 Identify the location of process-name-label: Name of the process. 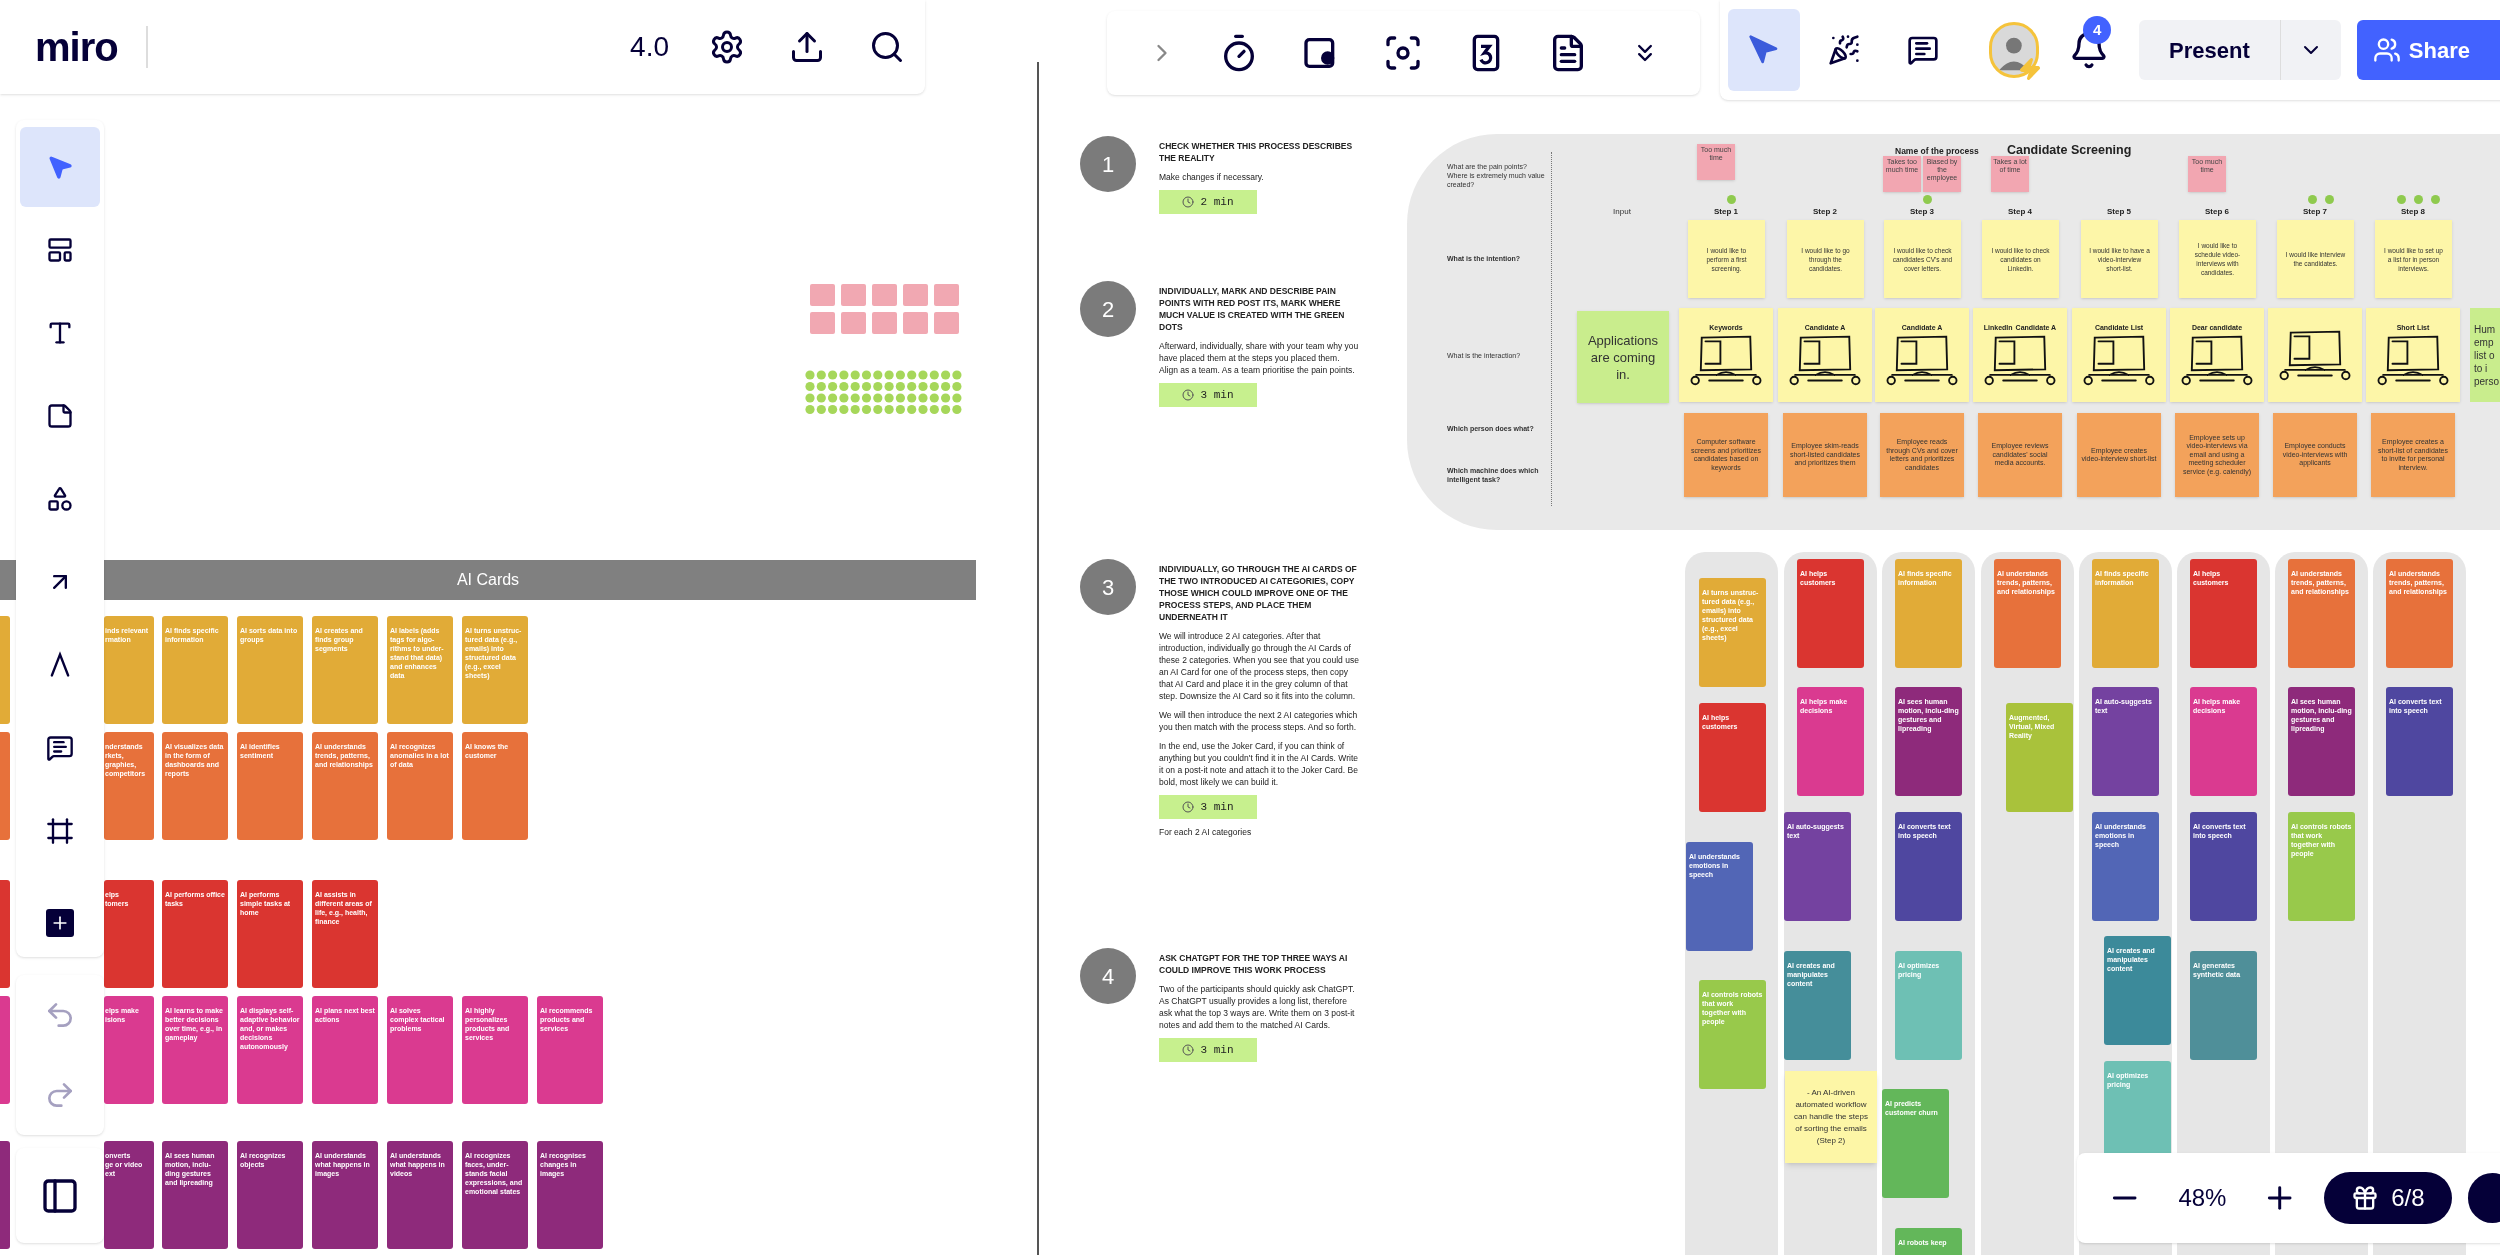
(1937, 151).